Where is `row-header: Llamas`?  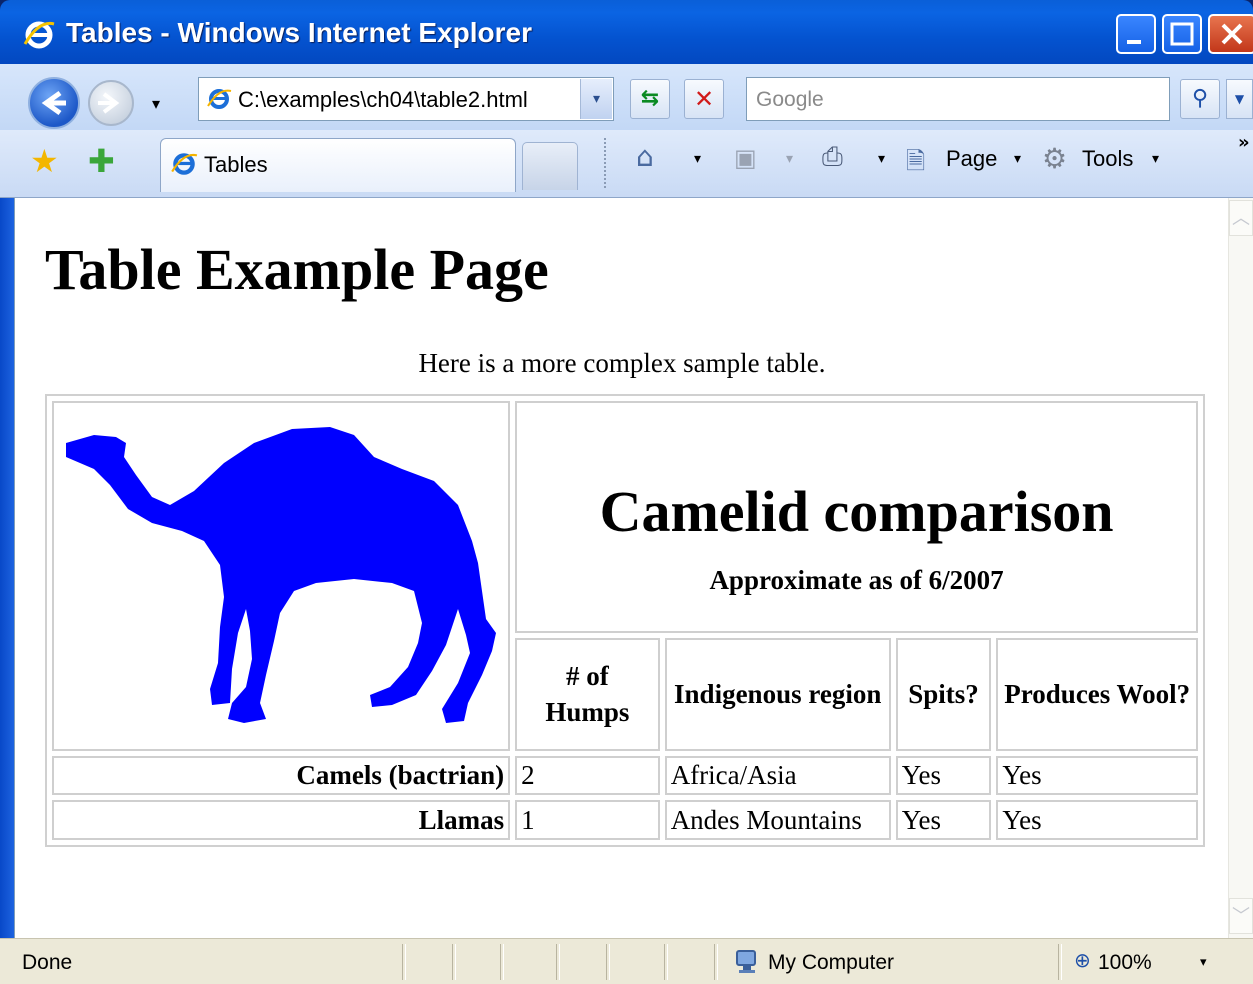 row-header: Llamas is located at coordinates (281, 820).